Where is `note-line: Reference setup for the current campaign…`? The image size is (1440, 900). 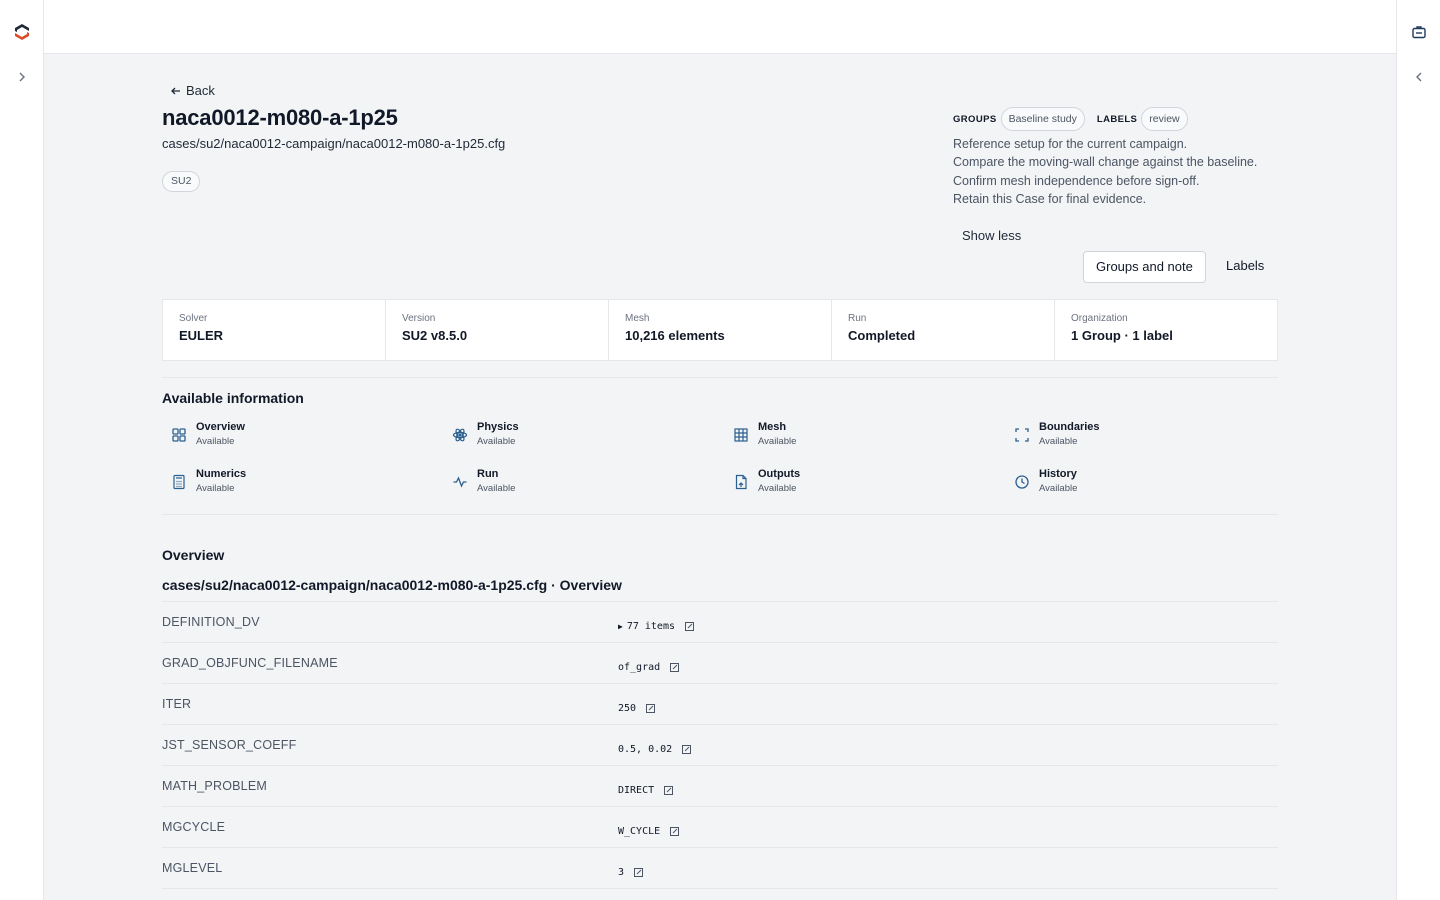
note-line: Reference setup for the current campaign… is located at coordinates (1070, 144).